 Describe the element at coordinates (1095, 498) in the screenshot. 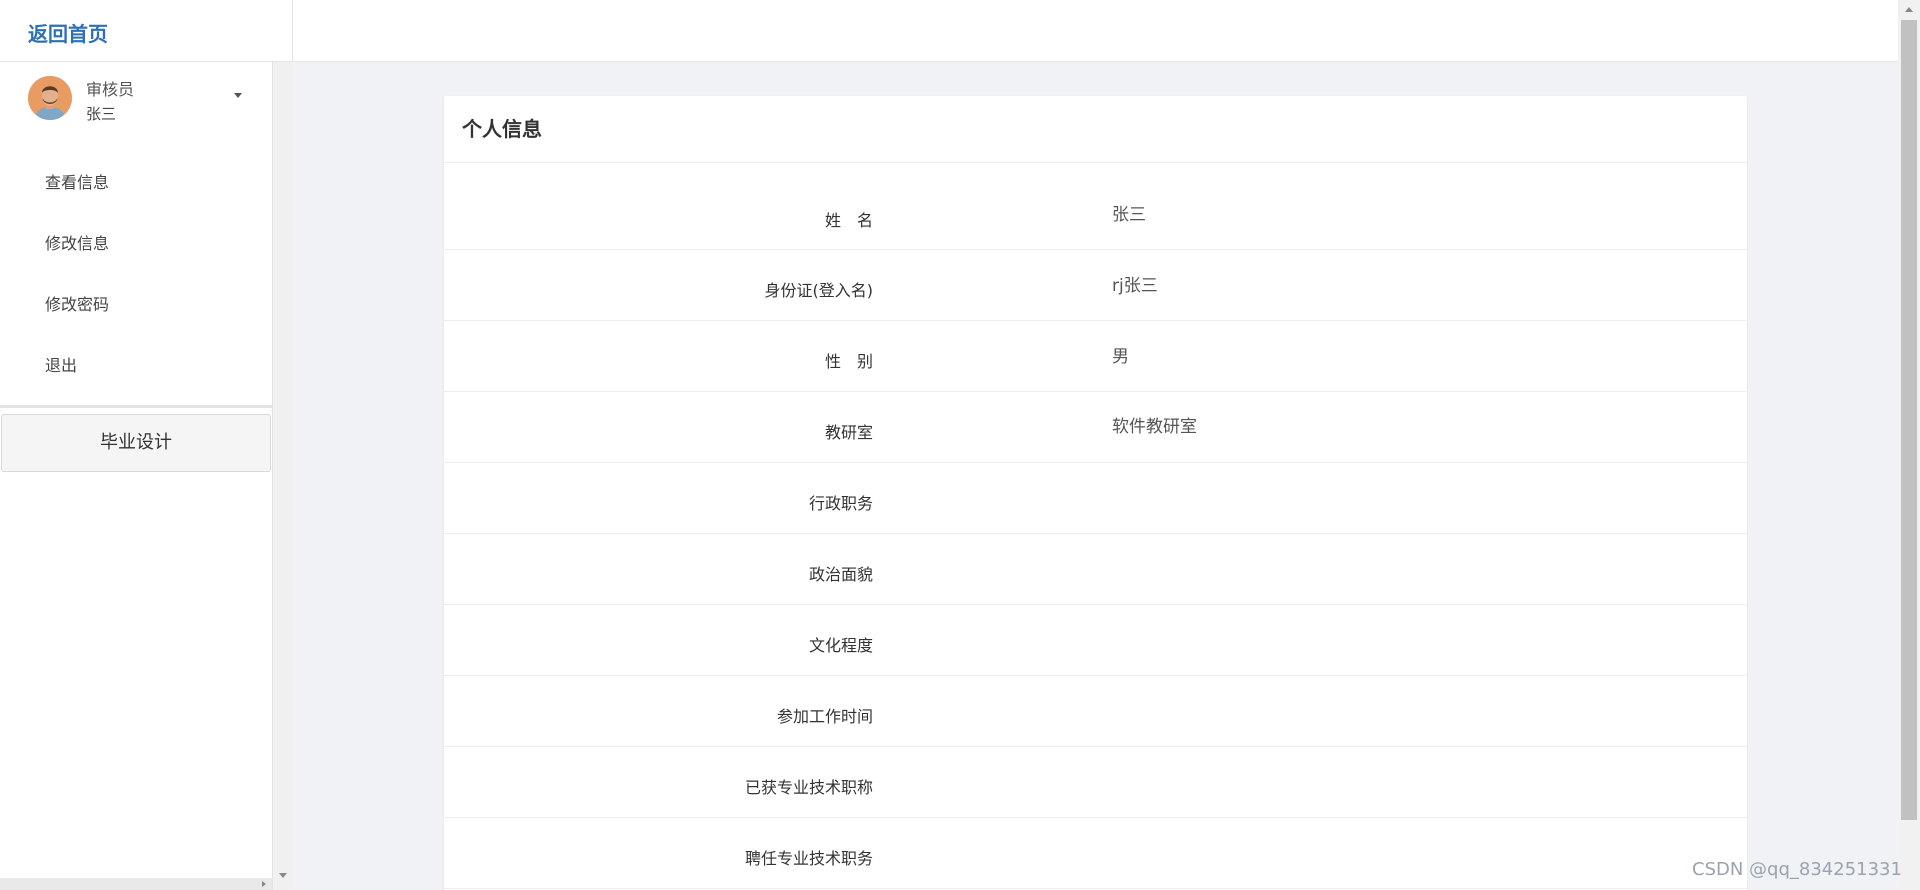

I see `table-row: 行政职务` at that location.